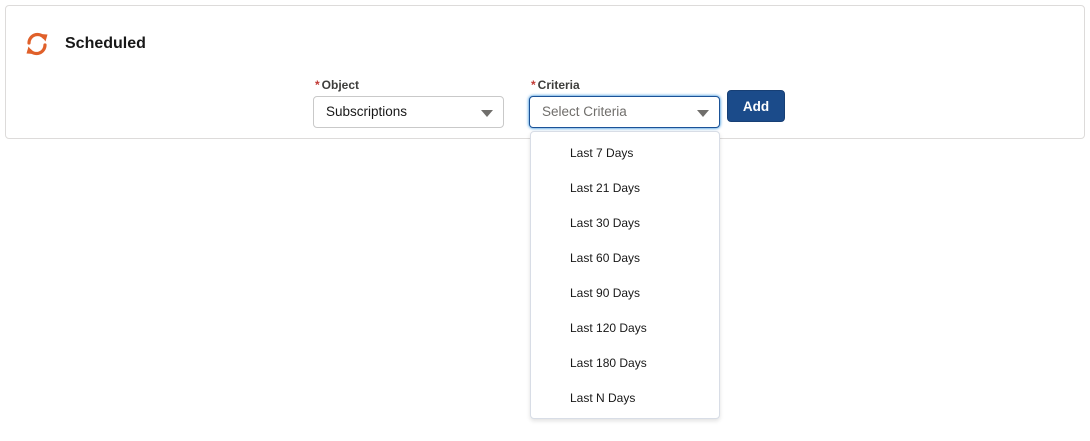 This screenshot has width=1090, height=441. What do you see at coordinates (367, 111) in the screenshot?
I see `object-select-value: Subscriptions` at bounding box center [367, 111].